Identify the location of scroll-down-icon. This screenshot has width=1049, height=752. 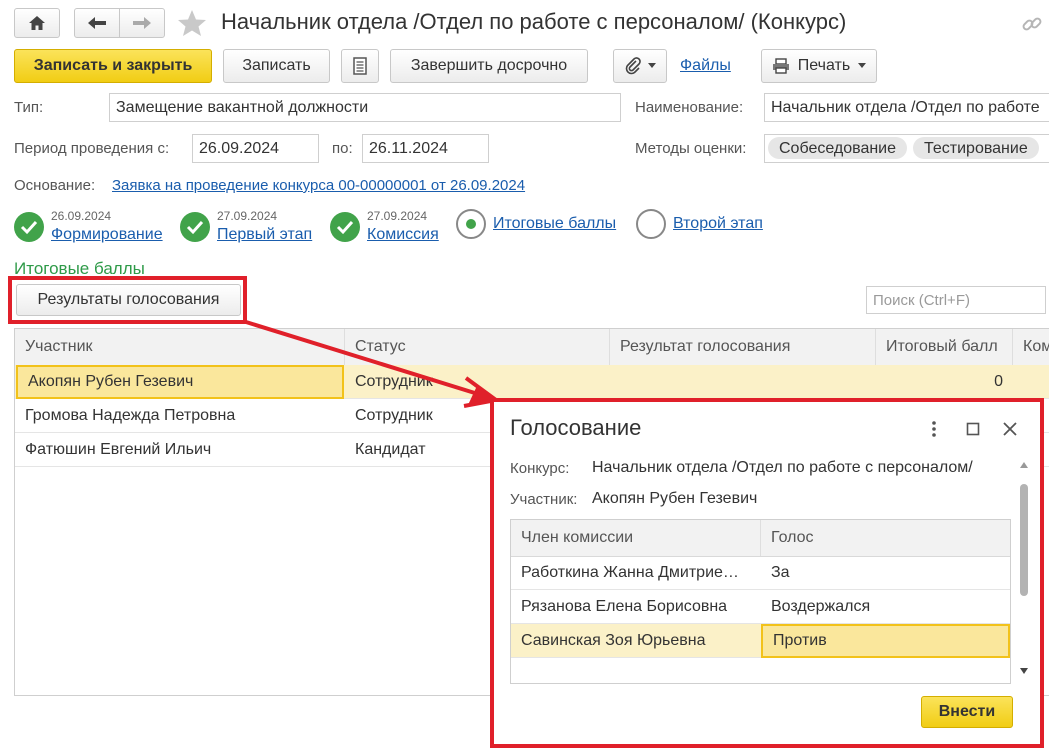
(1024, 671).